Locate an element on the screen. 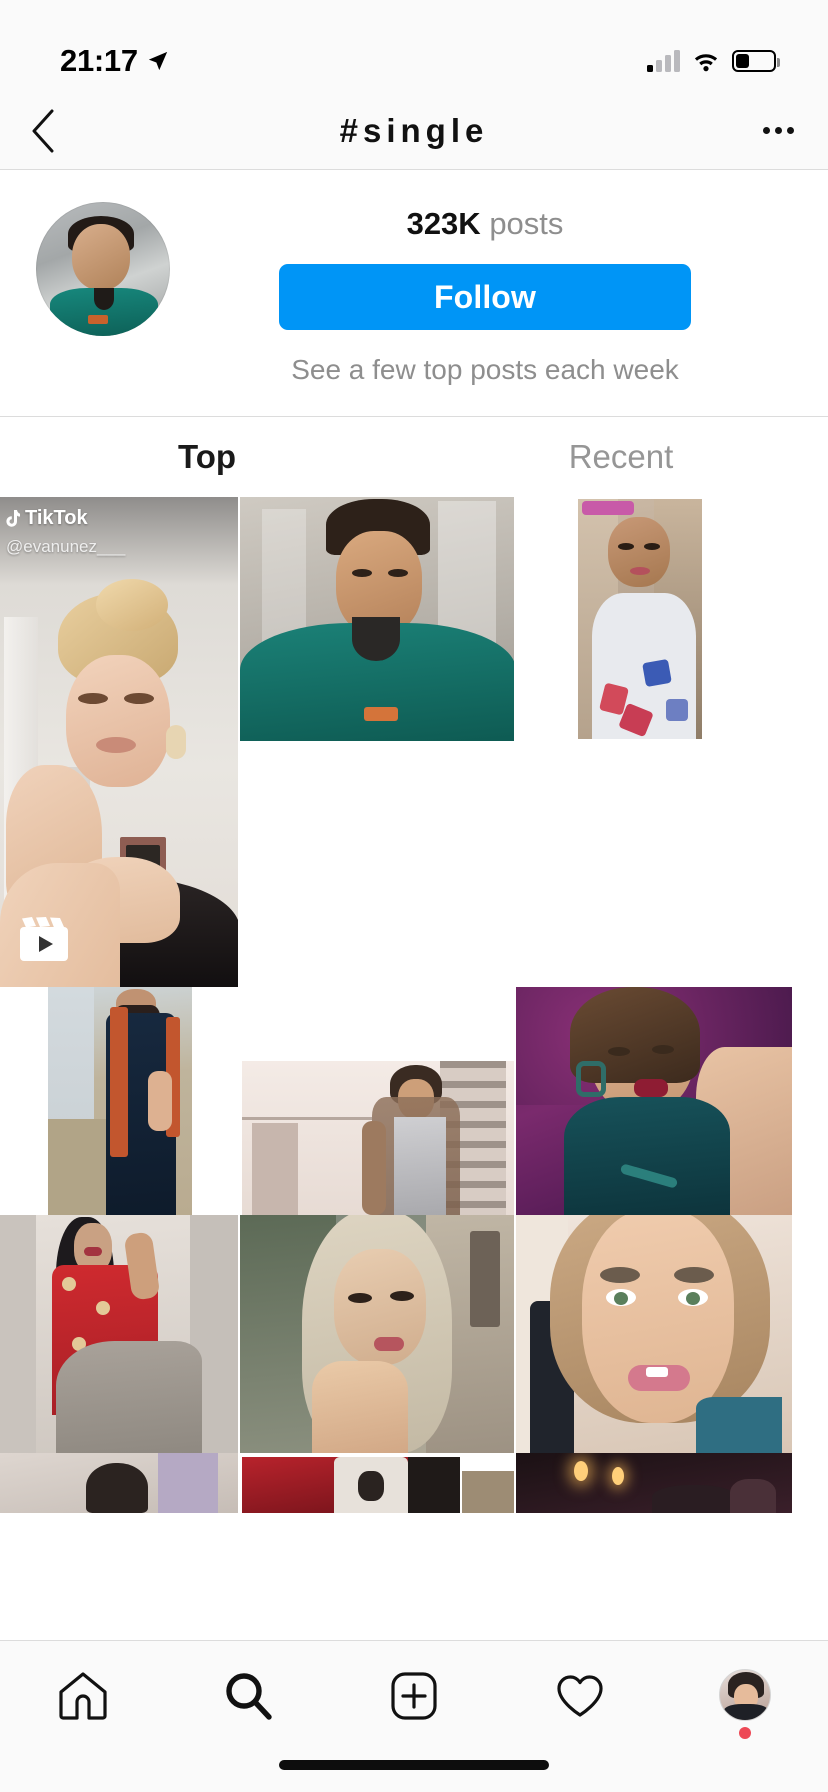 This screenshot has width=828, height=1792. status-bar-right is located at coordinates (713, 61).